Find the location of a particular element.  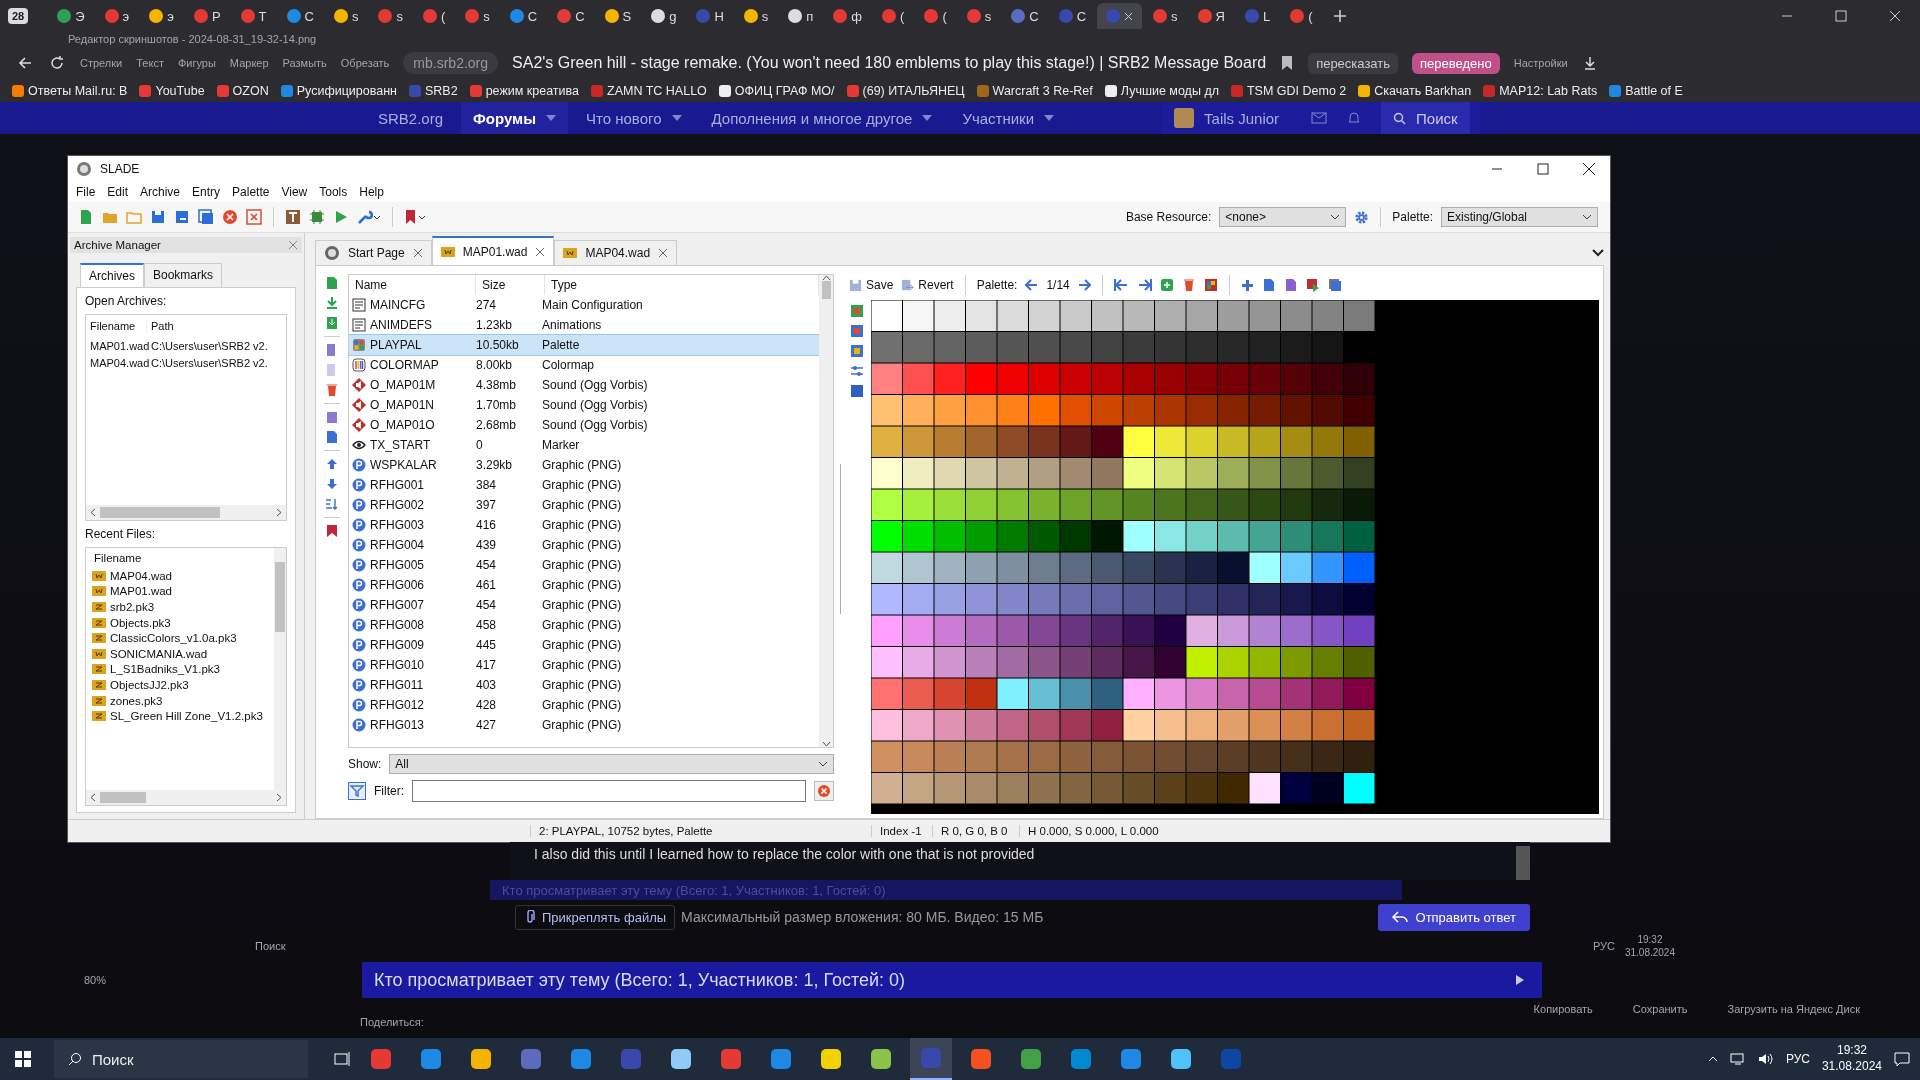

entry-row: RFHG007 454 Graphic (PNG) is located at coordinates (584, 605).